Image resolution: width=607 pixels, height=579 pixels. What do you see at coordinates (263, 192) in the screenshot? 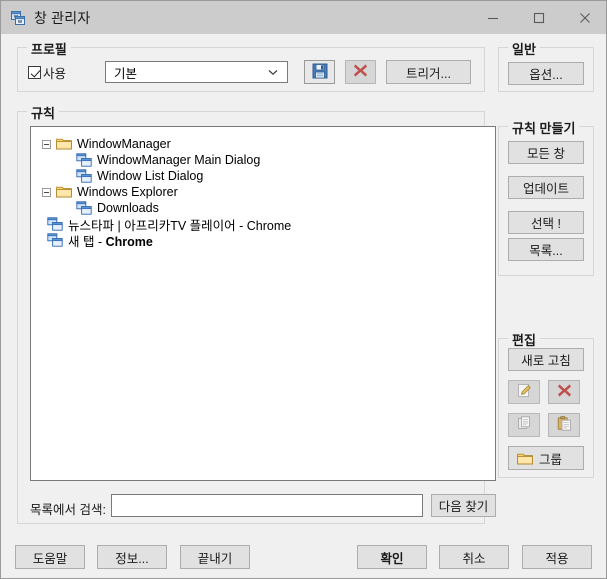
I see `tree-item: Windows Explorer` at bounding box center [263, 192].